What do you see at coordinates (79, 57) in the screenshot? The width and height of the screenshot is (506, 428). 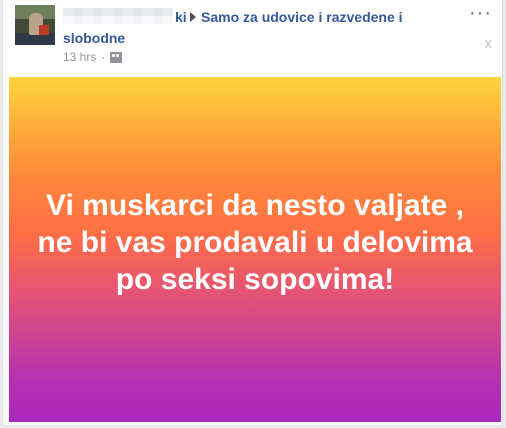 I see `post-timestamp: 13 hrs` at bounding box center [79, 57].